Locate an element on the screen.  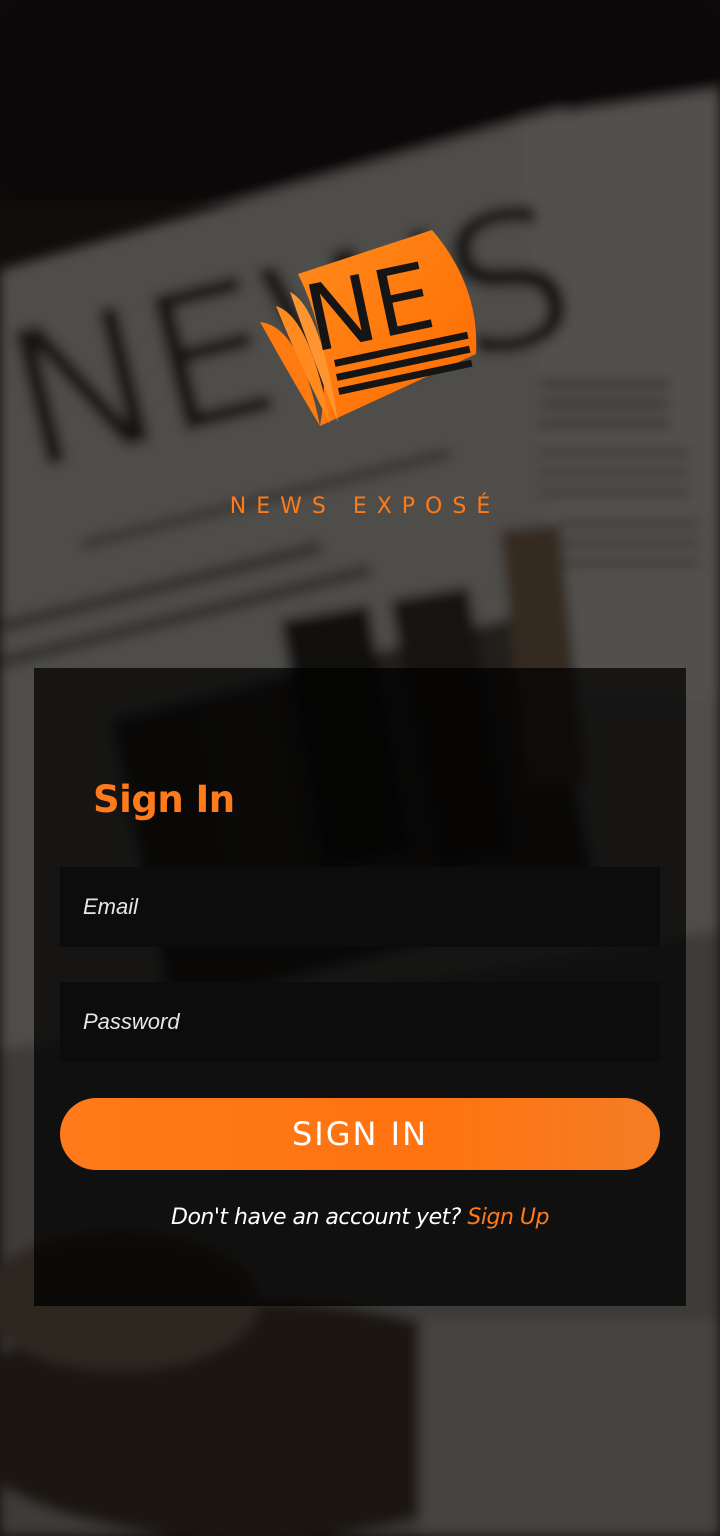
brand-name: NEWS EXPOSÉ is located at coordinates (365, 506).